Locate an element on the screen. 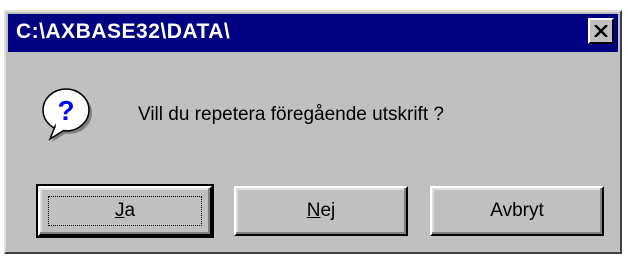 Image resolution: width=628 pixels, height=257 pixels. title-bar: C:\AXBASE32\DATA\ is located at coordinates (313, 33).